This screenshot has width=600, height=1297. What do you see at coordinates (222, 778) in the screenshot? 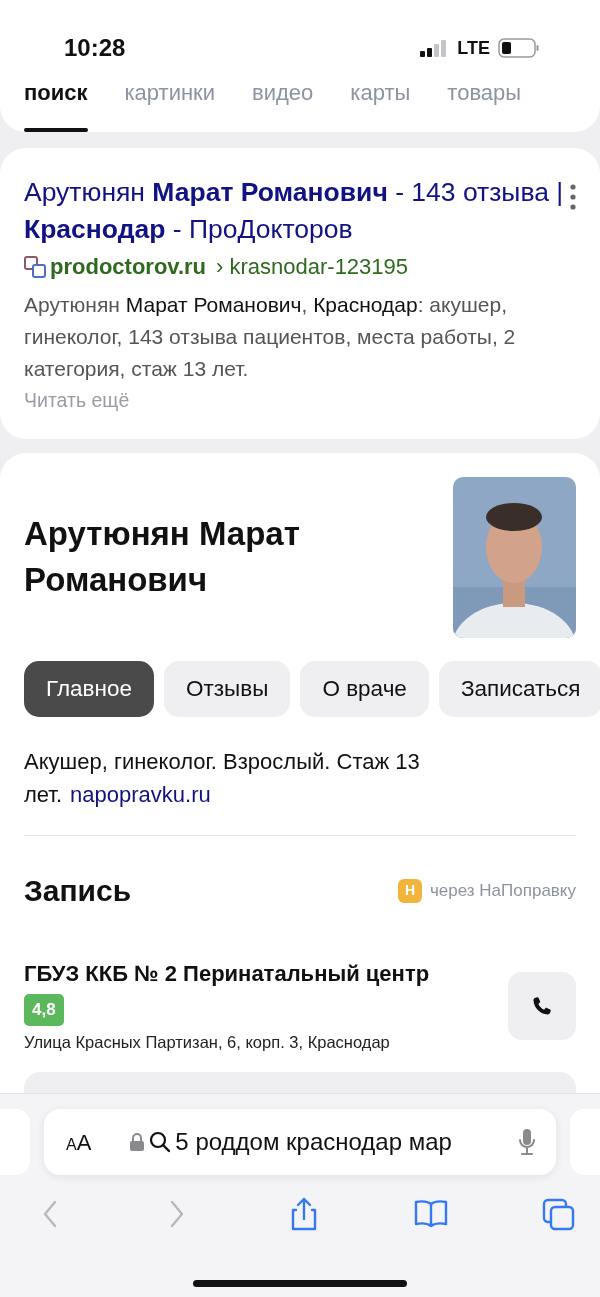
I see `doctor-description: Акушер, гинеколог. Взрослый. Стаж 13 лет. napopravku.ru` at bounding box center [222, 778].